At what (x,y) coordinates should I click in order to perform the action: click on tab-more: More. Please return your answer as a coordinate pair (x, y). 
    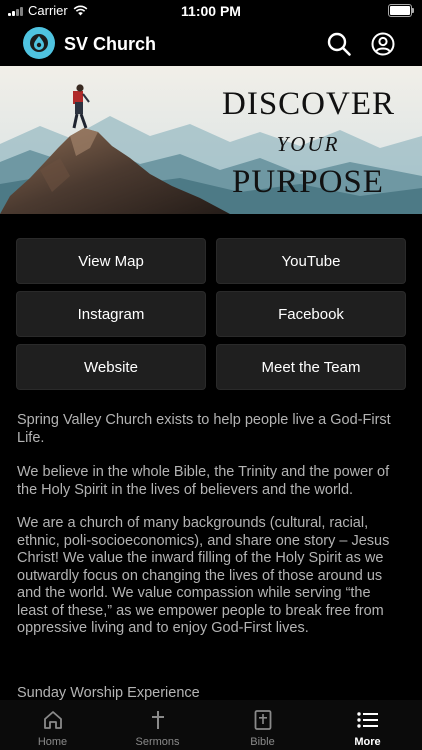
    Looking at the image, I should click on (367, 725).